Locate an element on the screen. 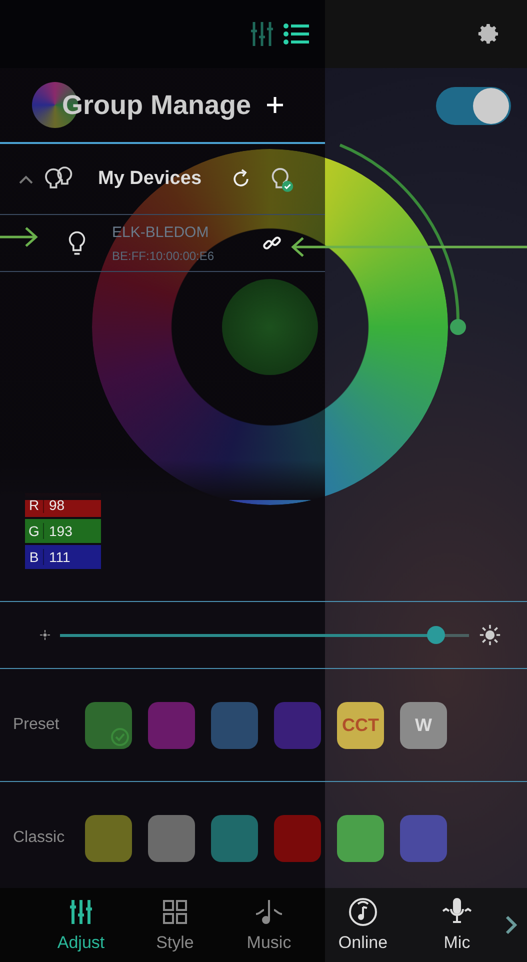 The width and height of the screenshot is (527, 962). rgb-value-field: G 193 is located at coordinates (63, 531).